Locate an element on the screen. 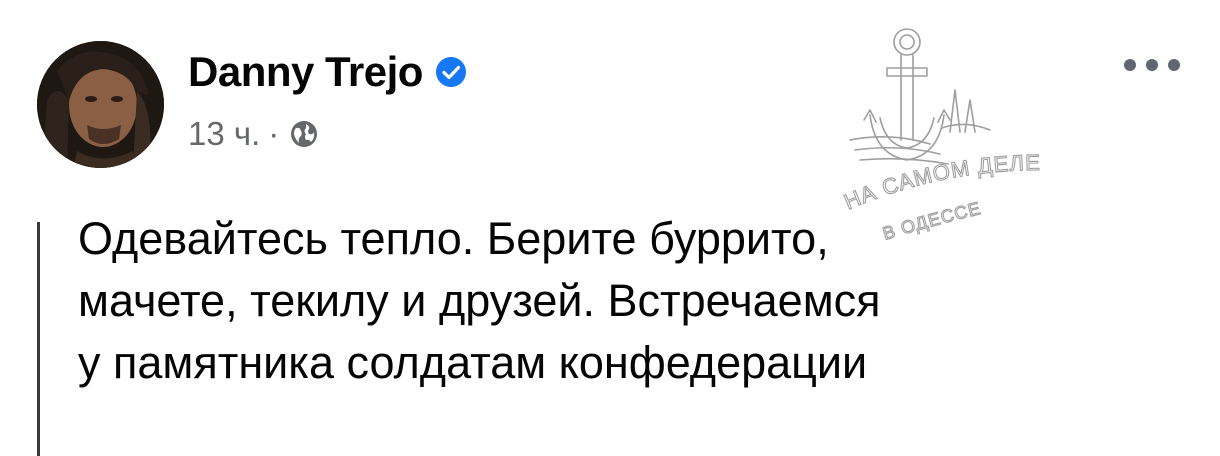 The height and width of the screenshot is (456, 1220). post-timestamp: 13 ч. is located at coordinates (224, 134).